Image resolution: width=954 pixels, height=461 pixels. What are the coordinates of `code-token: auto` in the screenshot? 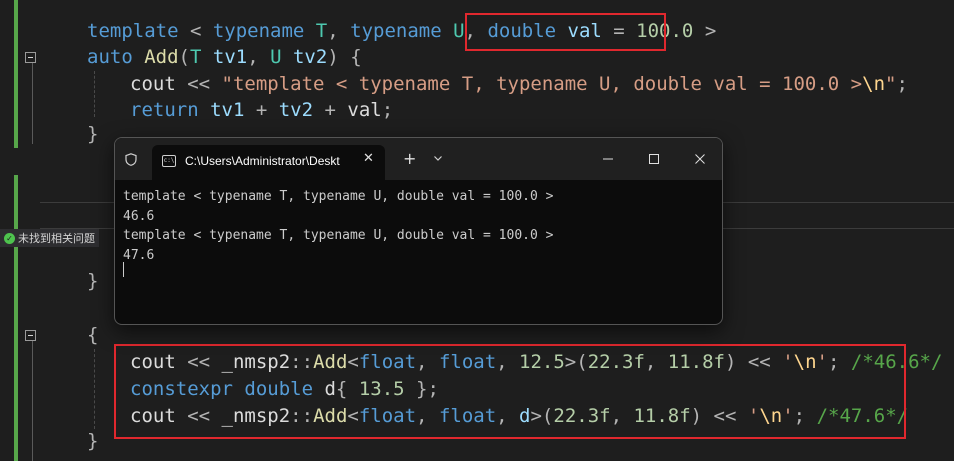 It's located at (110, 57).